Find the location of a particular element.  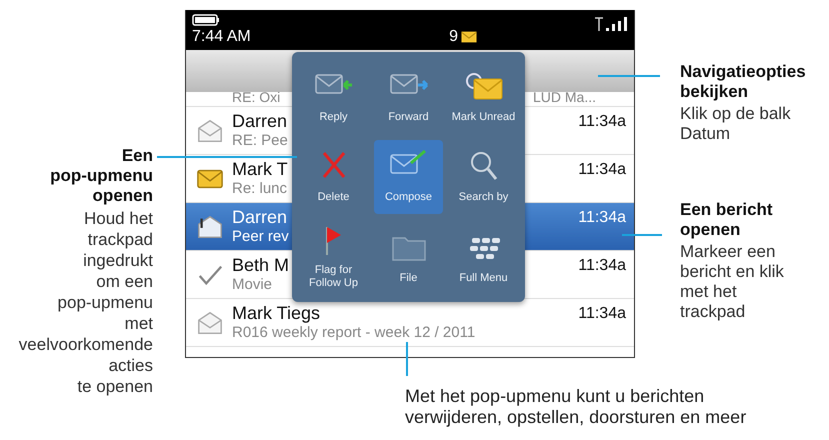

message-sender: Mark T is located at coordinates (260, 169).